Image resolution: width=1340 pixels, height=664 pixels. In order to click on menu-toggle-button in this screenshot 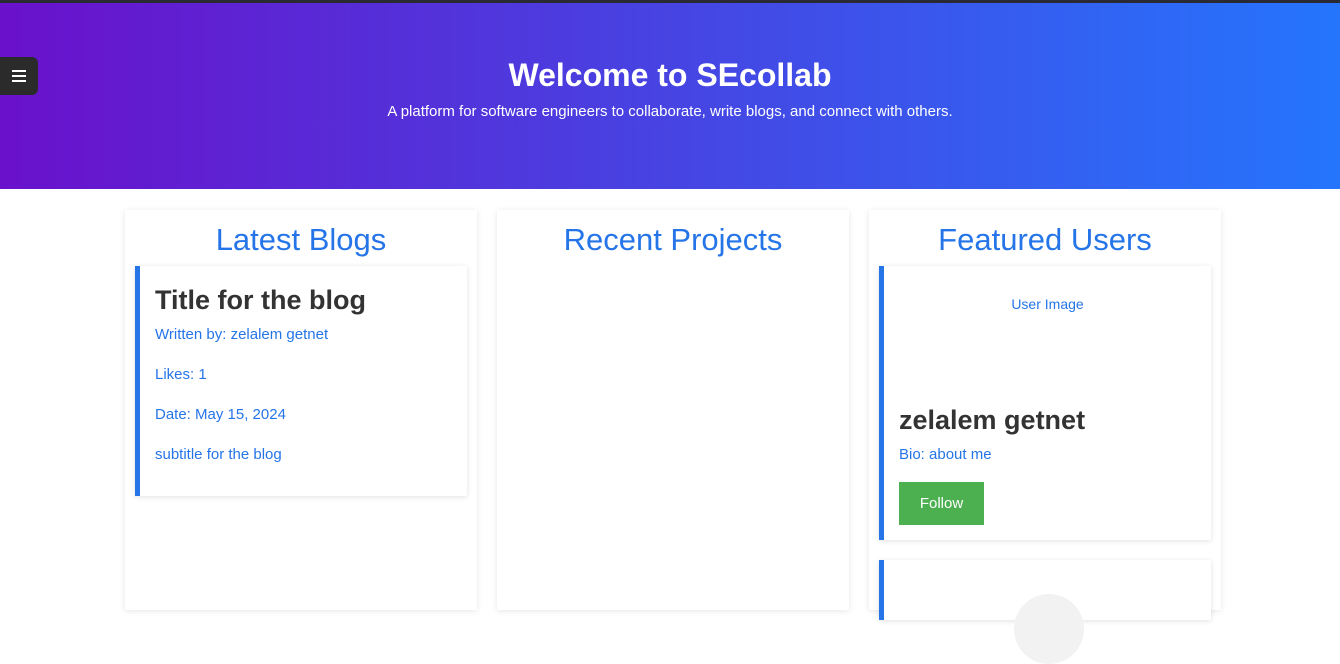, I will do `click(19, 76)`.